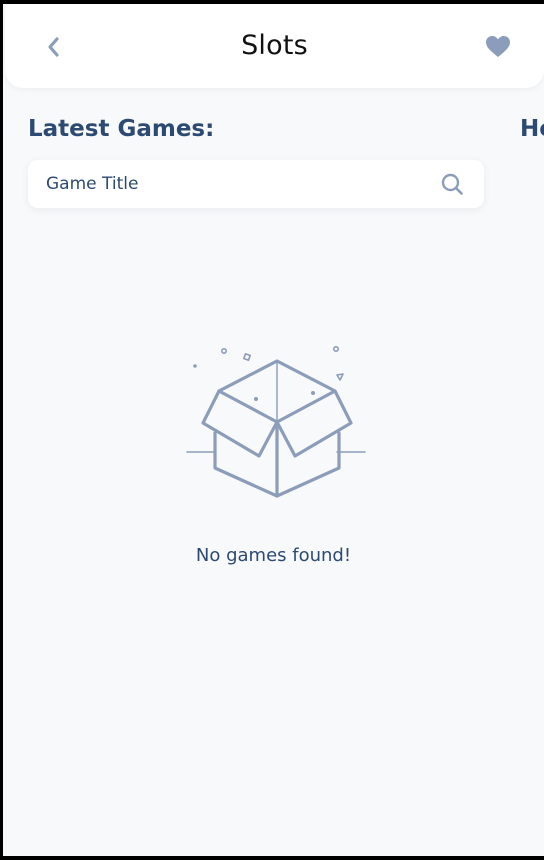 The width and height of the screenshot is (544, 860). What do you see at coordinates (532, 129) in the screenshot?
I see `next-section-heading: Ho` at bounding box center [532, 129].